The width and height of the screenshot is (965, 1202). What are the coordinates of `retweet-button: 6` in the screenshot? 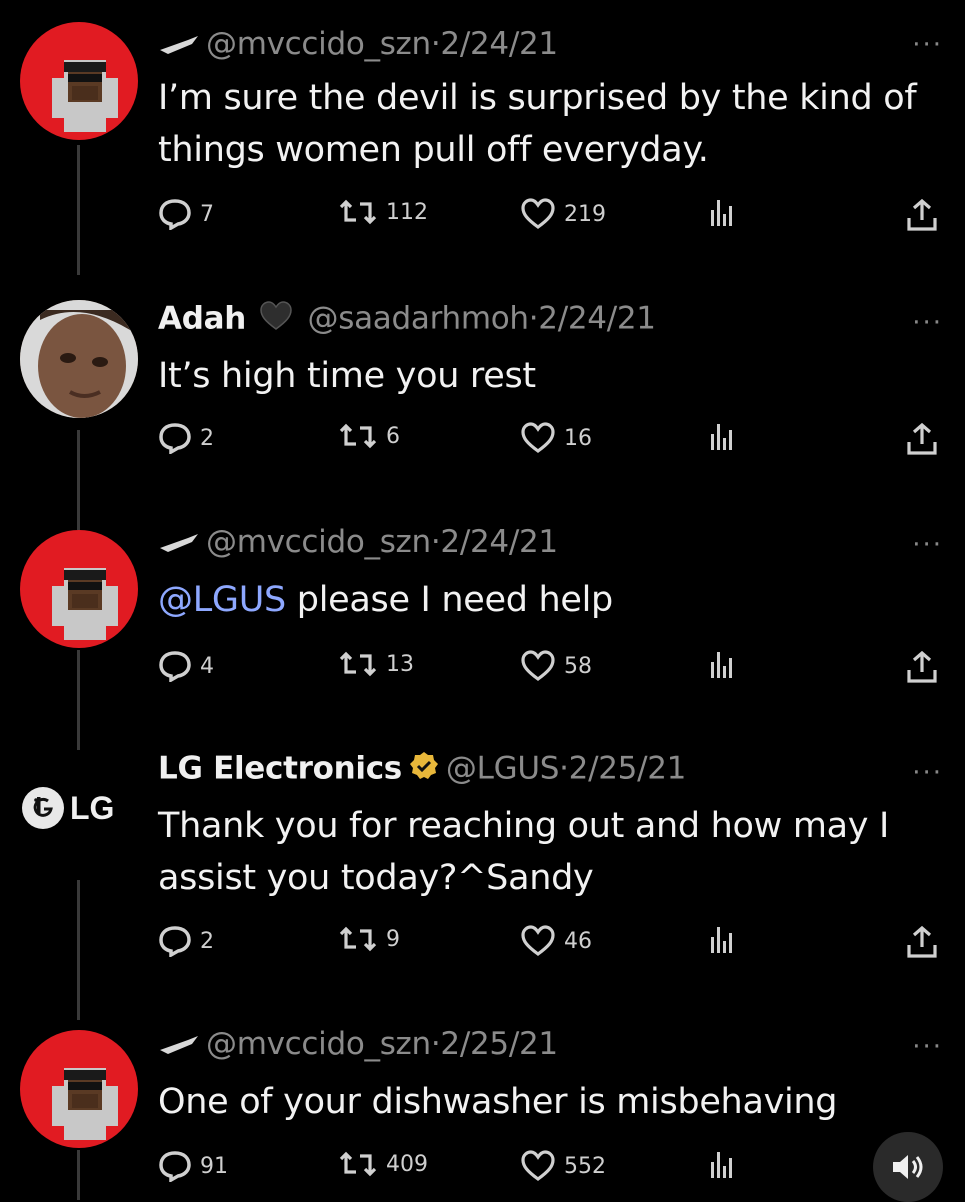 It's located at (369, 436).